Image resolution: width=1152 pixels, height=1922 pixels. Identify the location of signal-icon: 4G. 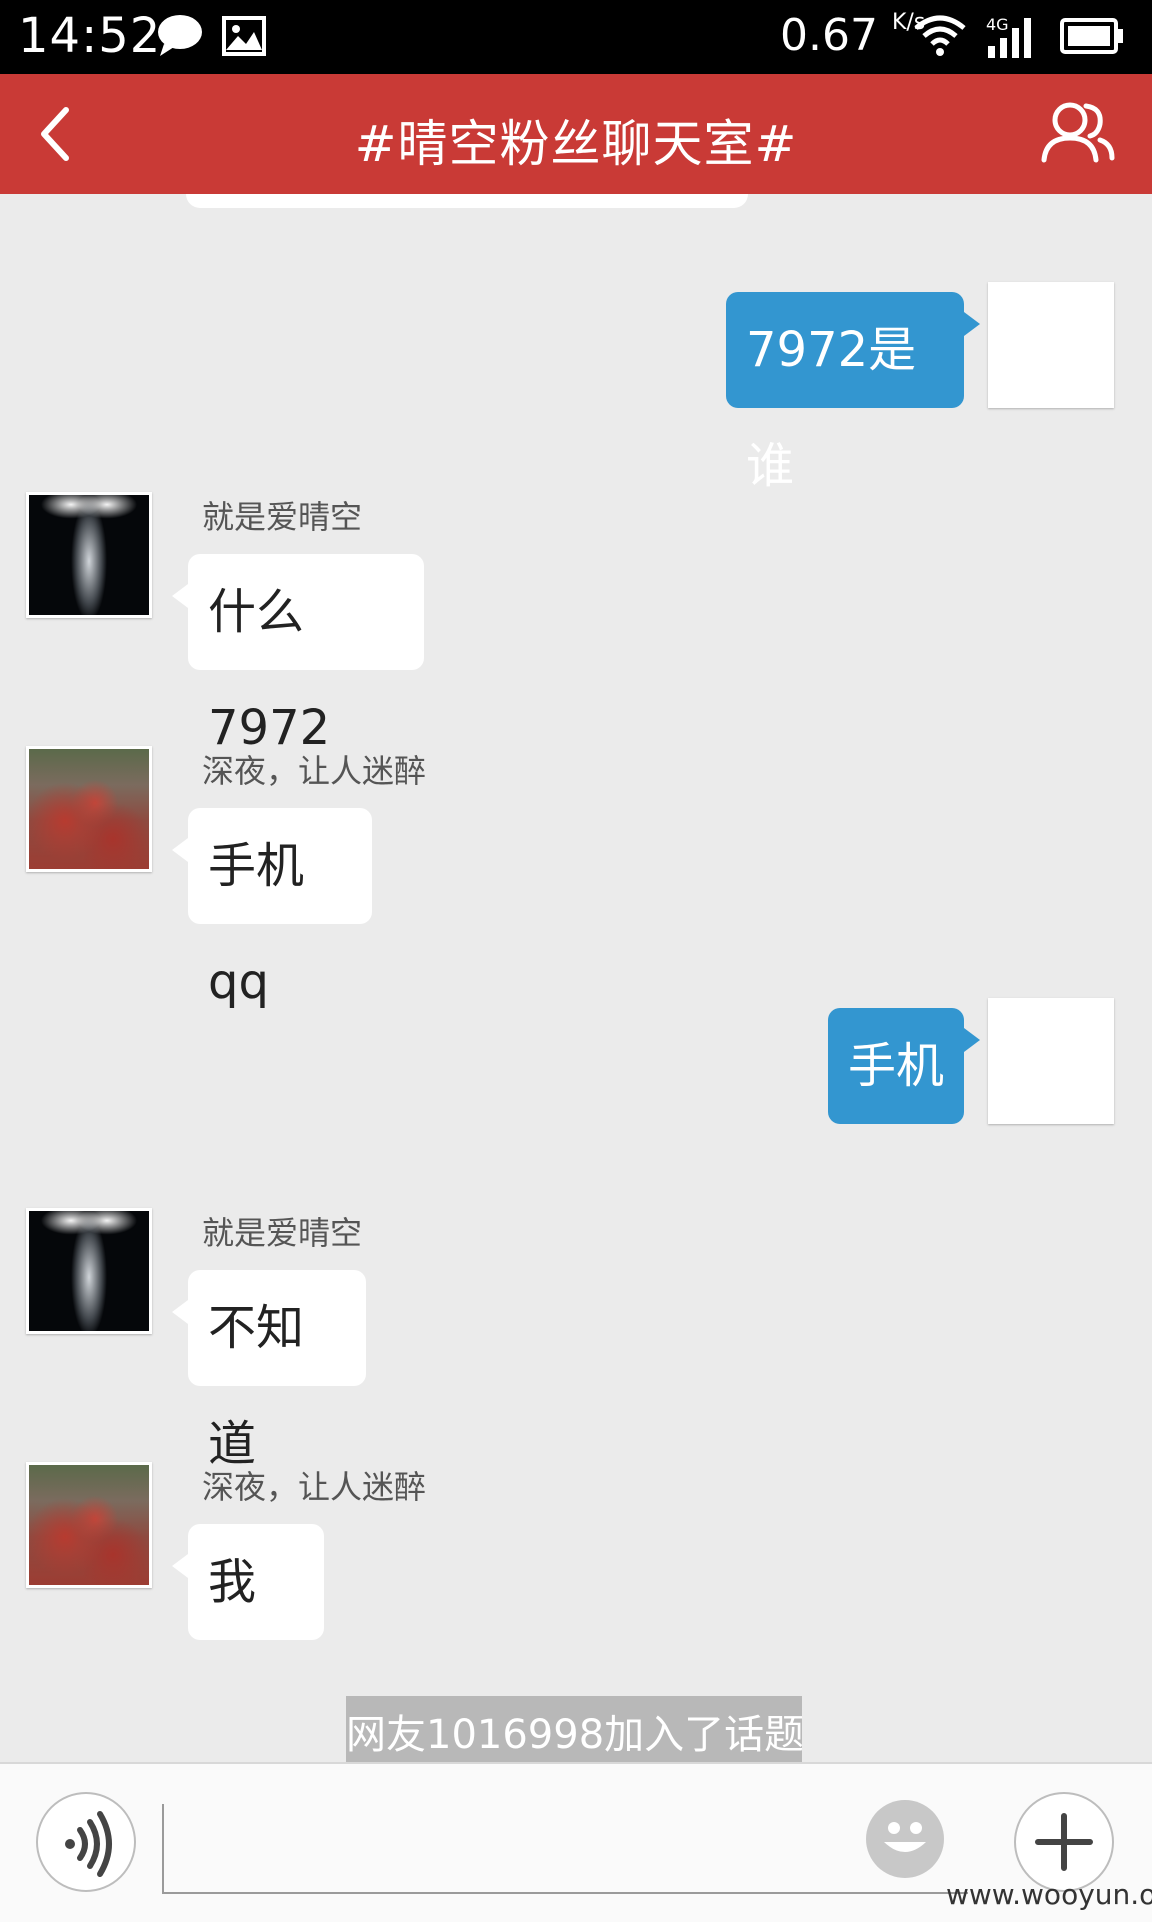
(1008, 36).